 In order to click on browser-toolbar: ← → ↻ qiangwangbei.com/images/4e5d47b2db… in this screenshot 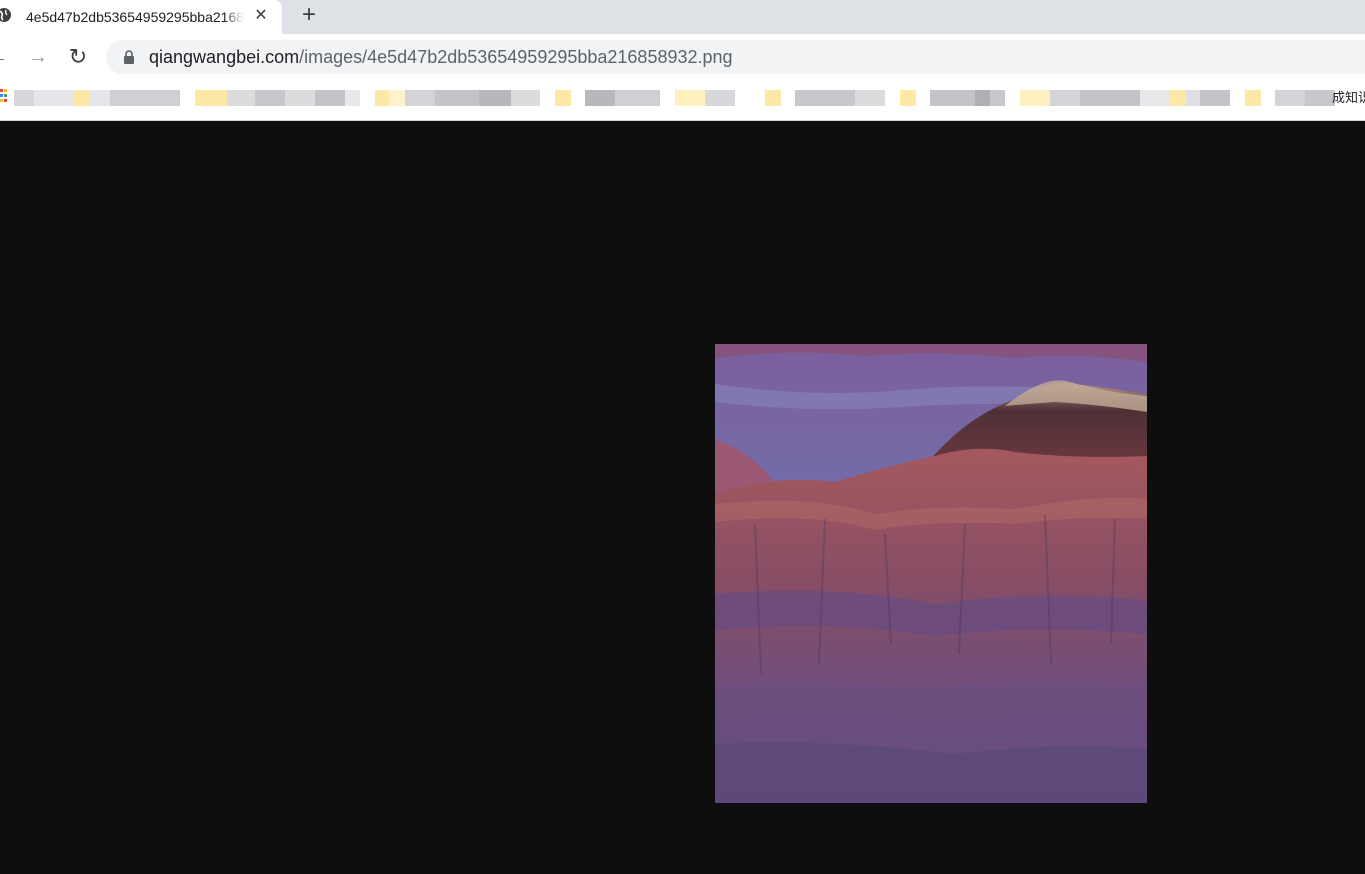, I will do `click(682, 57)`.